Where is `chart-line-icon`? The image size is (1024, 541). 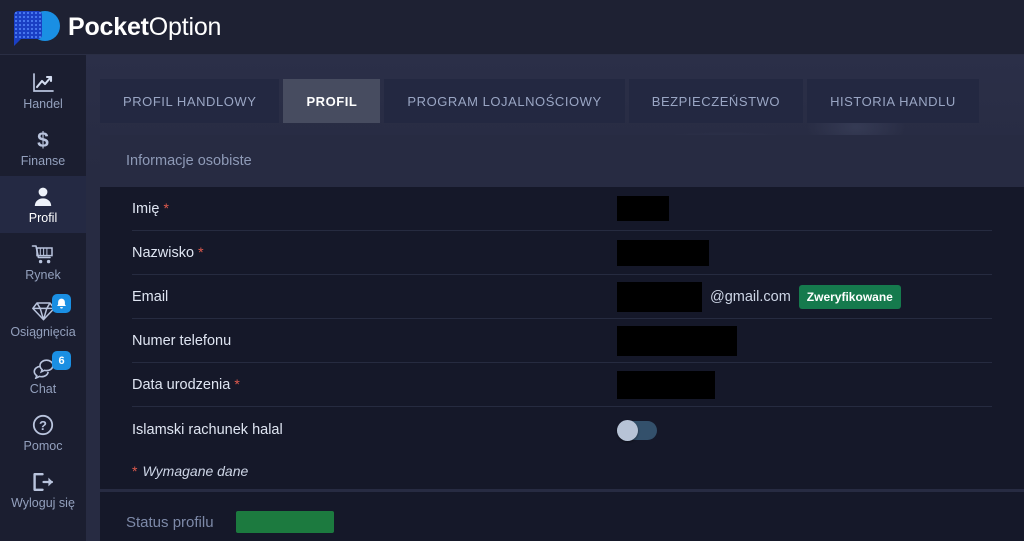
chart-line-icon is located at coordinates (43, 83).